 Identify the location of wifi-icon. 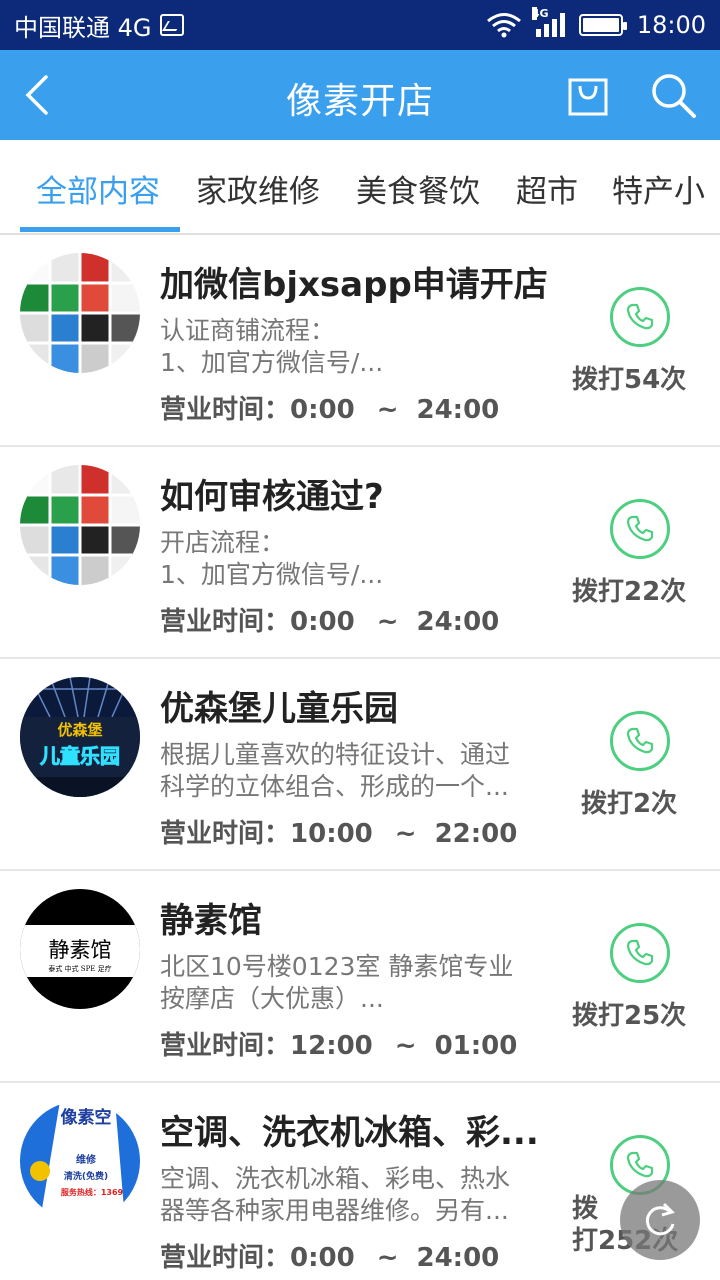
(503, 25).